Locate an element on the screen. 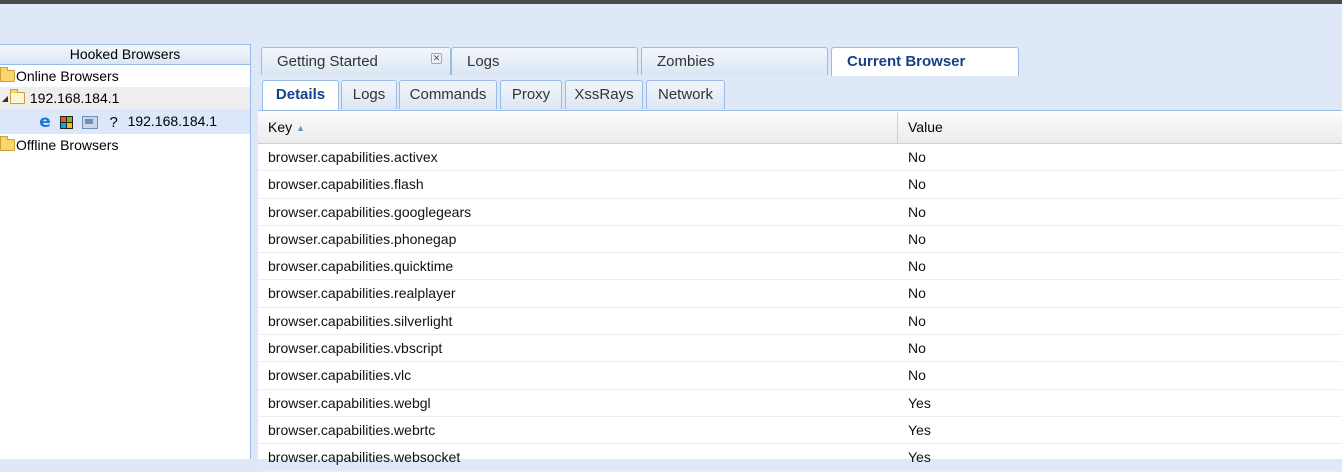 This screenshot has height=472, width=1342. row-key: browser.capabilities.webrtc is located at coordinates (352, 429).